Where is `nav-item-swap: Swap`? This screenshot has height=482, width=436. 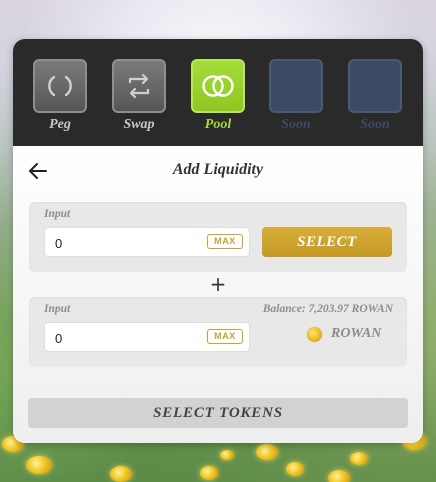
nav-item-swap: Swap is located at coordinates (139, 96).